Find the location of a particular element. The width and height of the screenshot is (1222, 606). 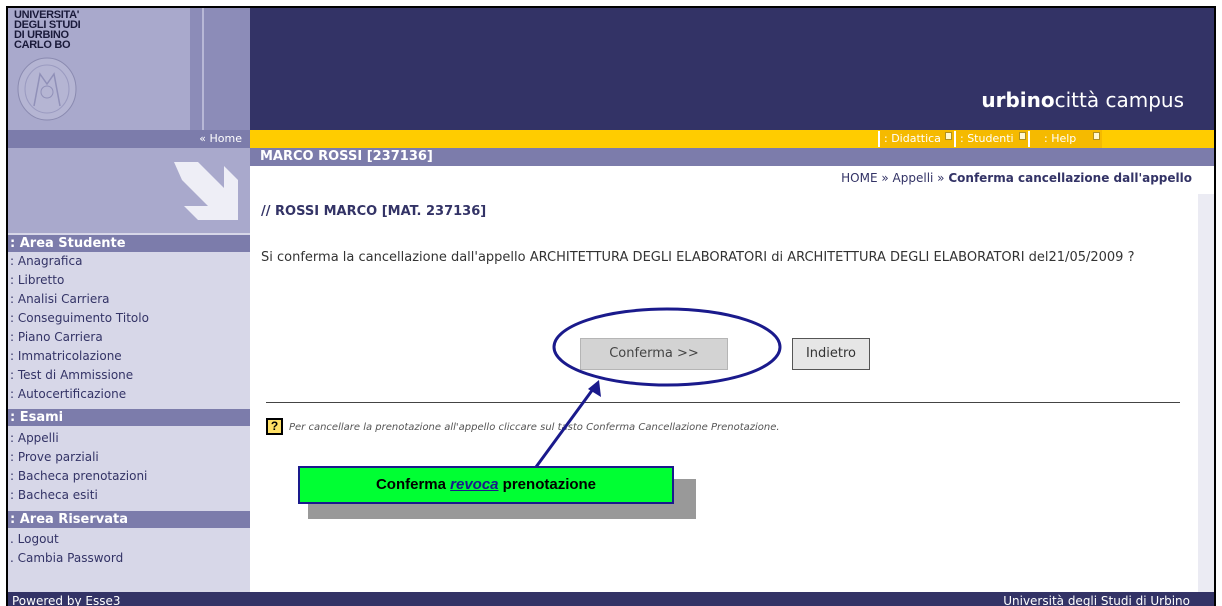

sidebar-item-analisi-carriera: : Analisi Carriera is located at coordinates (60, 299).